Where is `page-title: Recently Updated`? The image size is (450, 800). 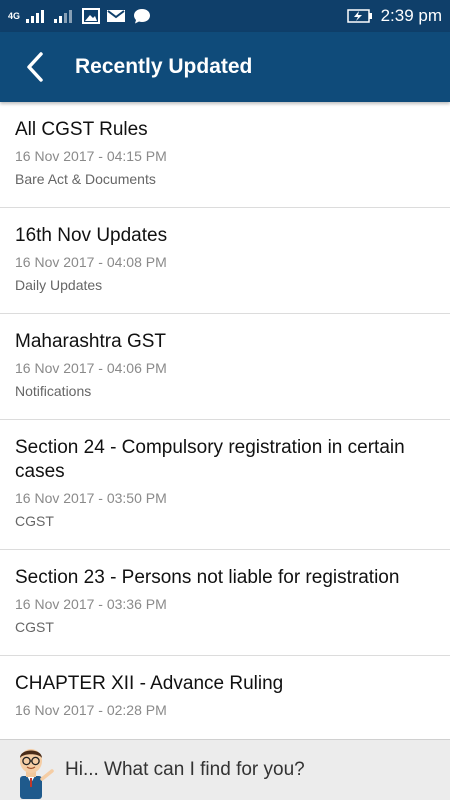 page-title: Recently Updated is located at coordinates (164, 66).